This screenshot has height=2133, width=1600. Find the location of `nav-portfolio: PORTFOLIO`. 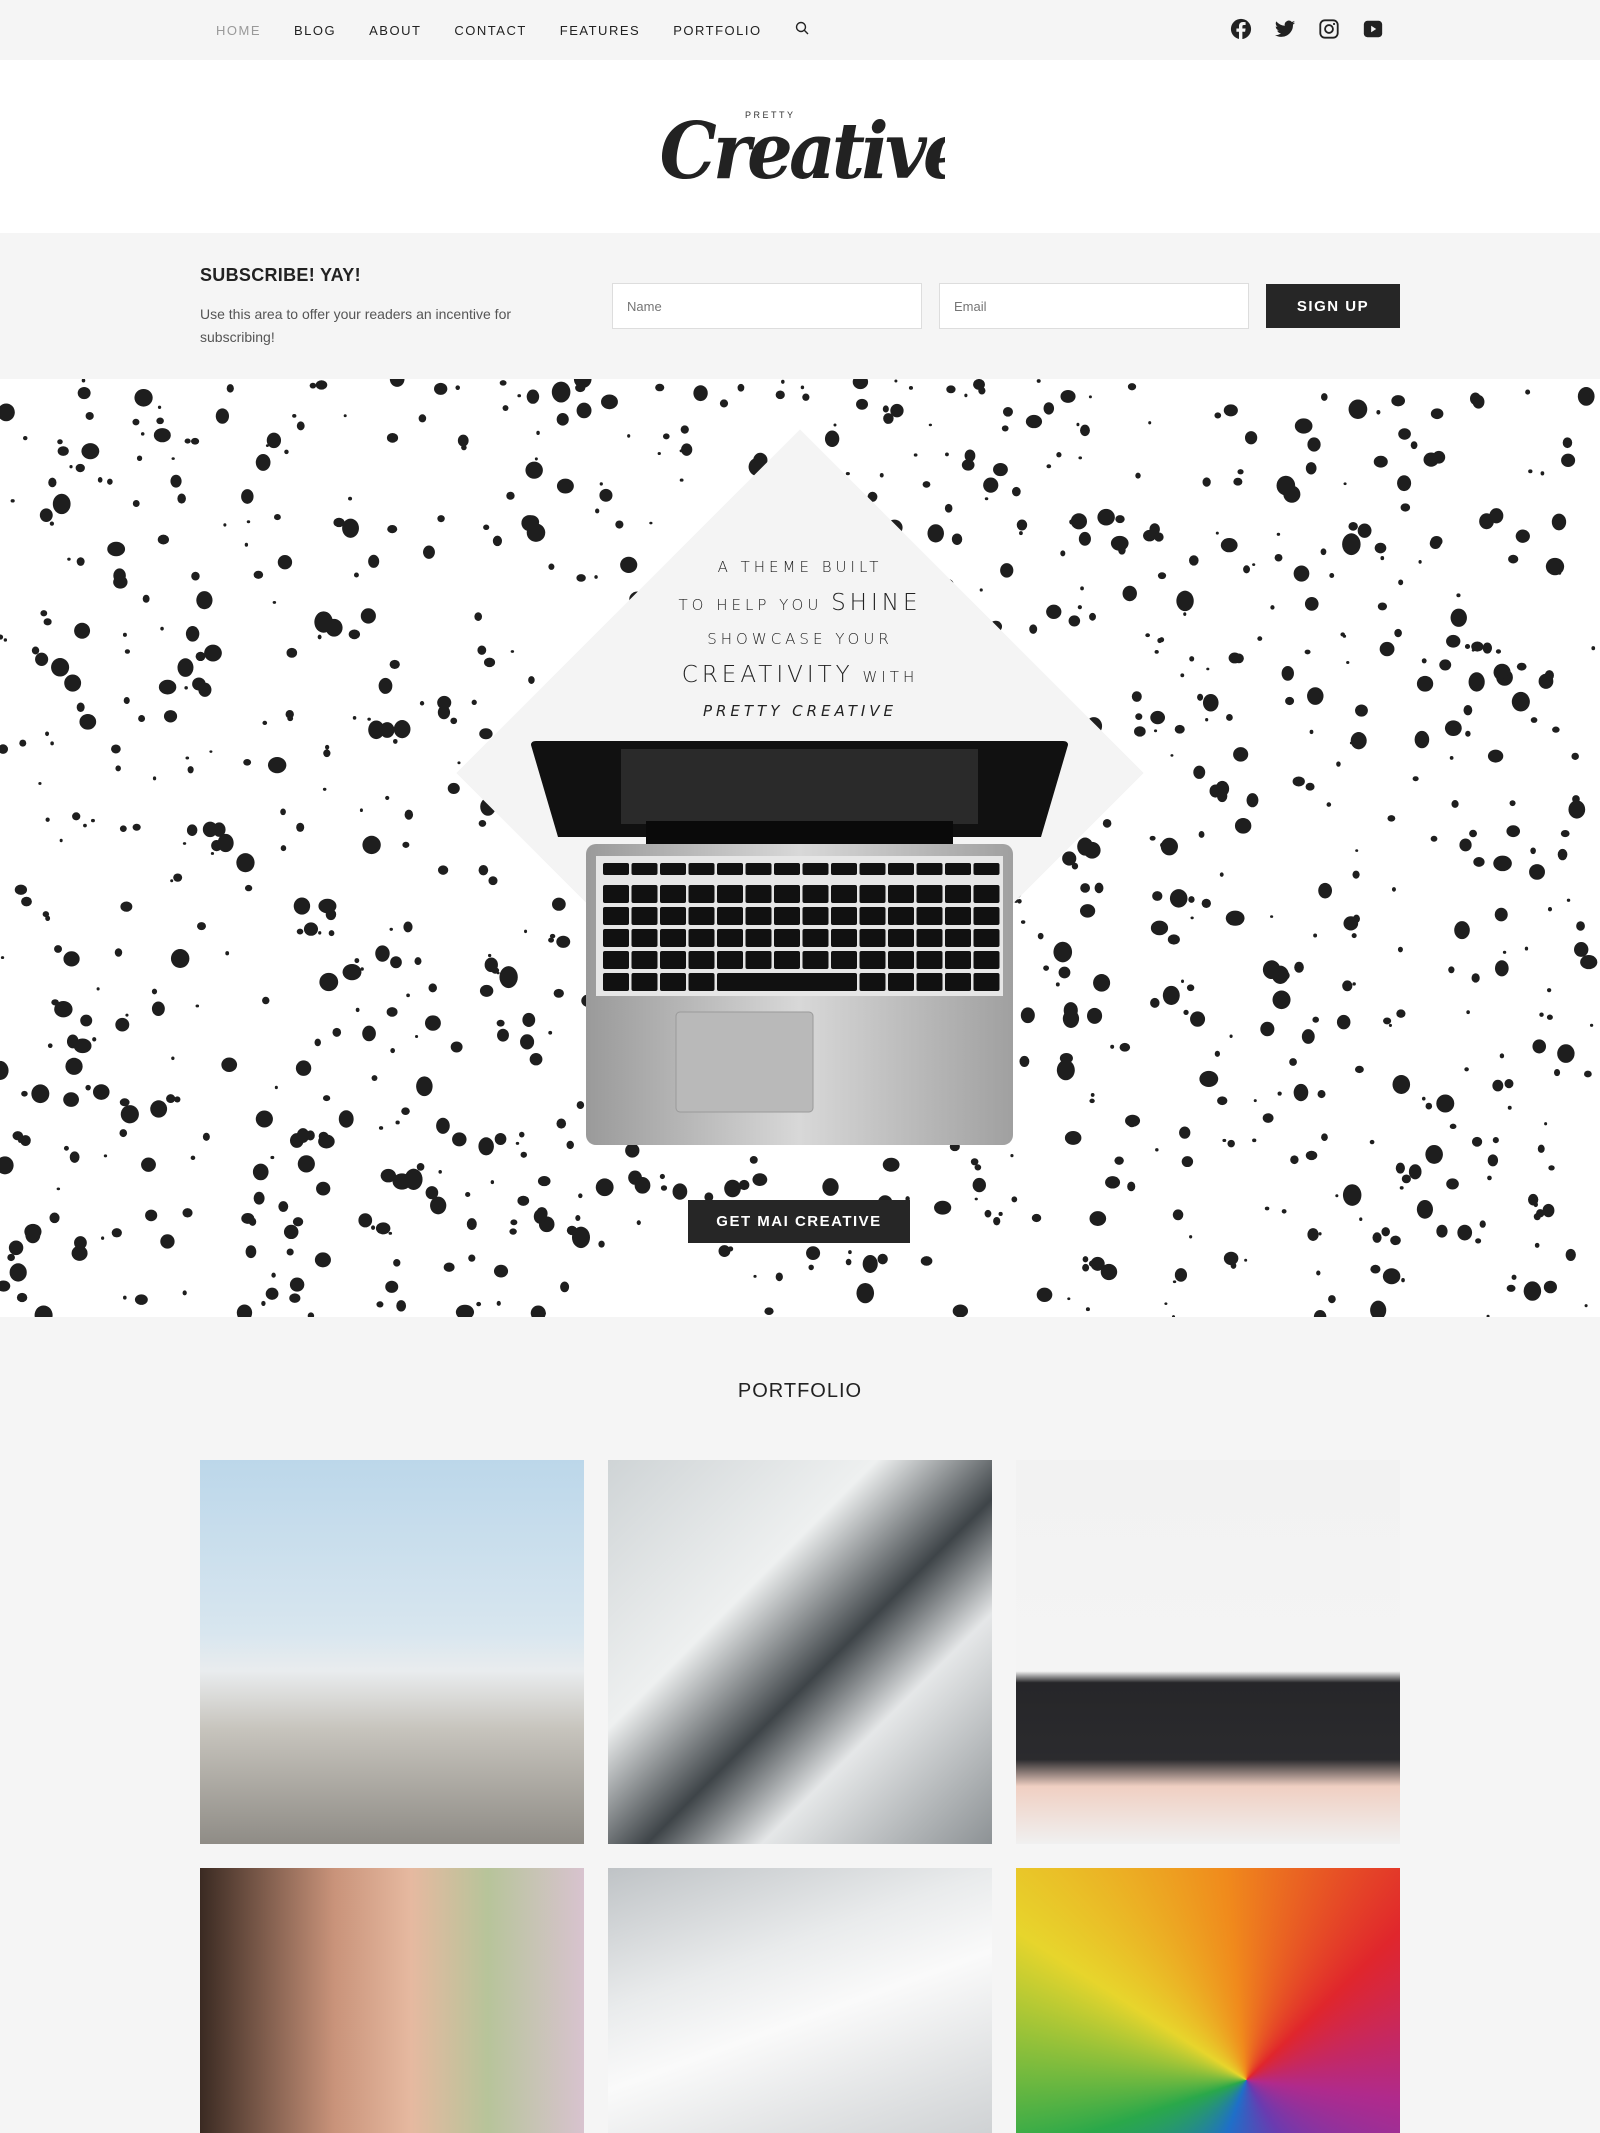

nav-portfolio: PORTFOLIO is located at coordinates (717, 30).